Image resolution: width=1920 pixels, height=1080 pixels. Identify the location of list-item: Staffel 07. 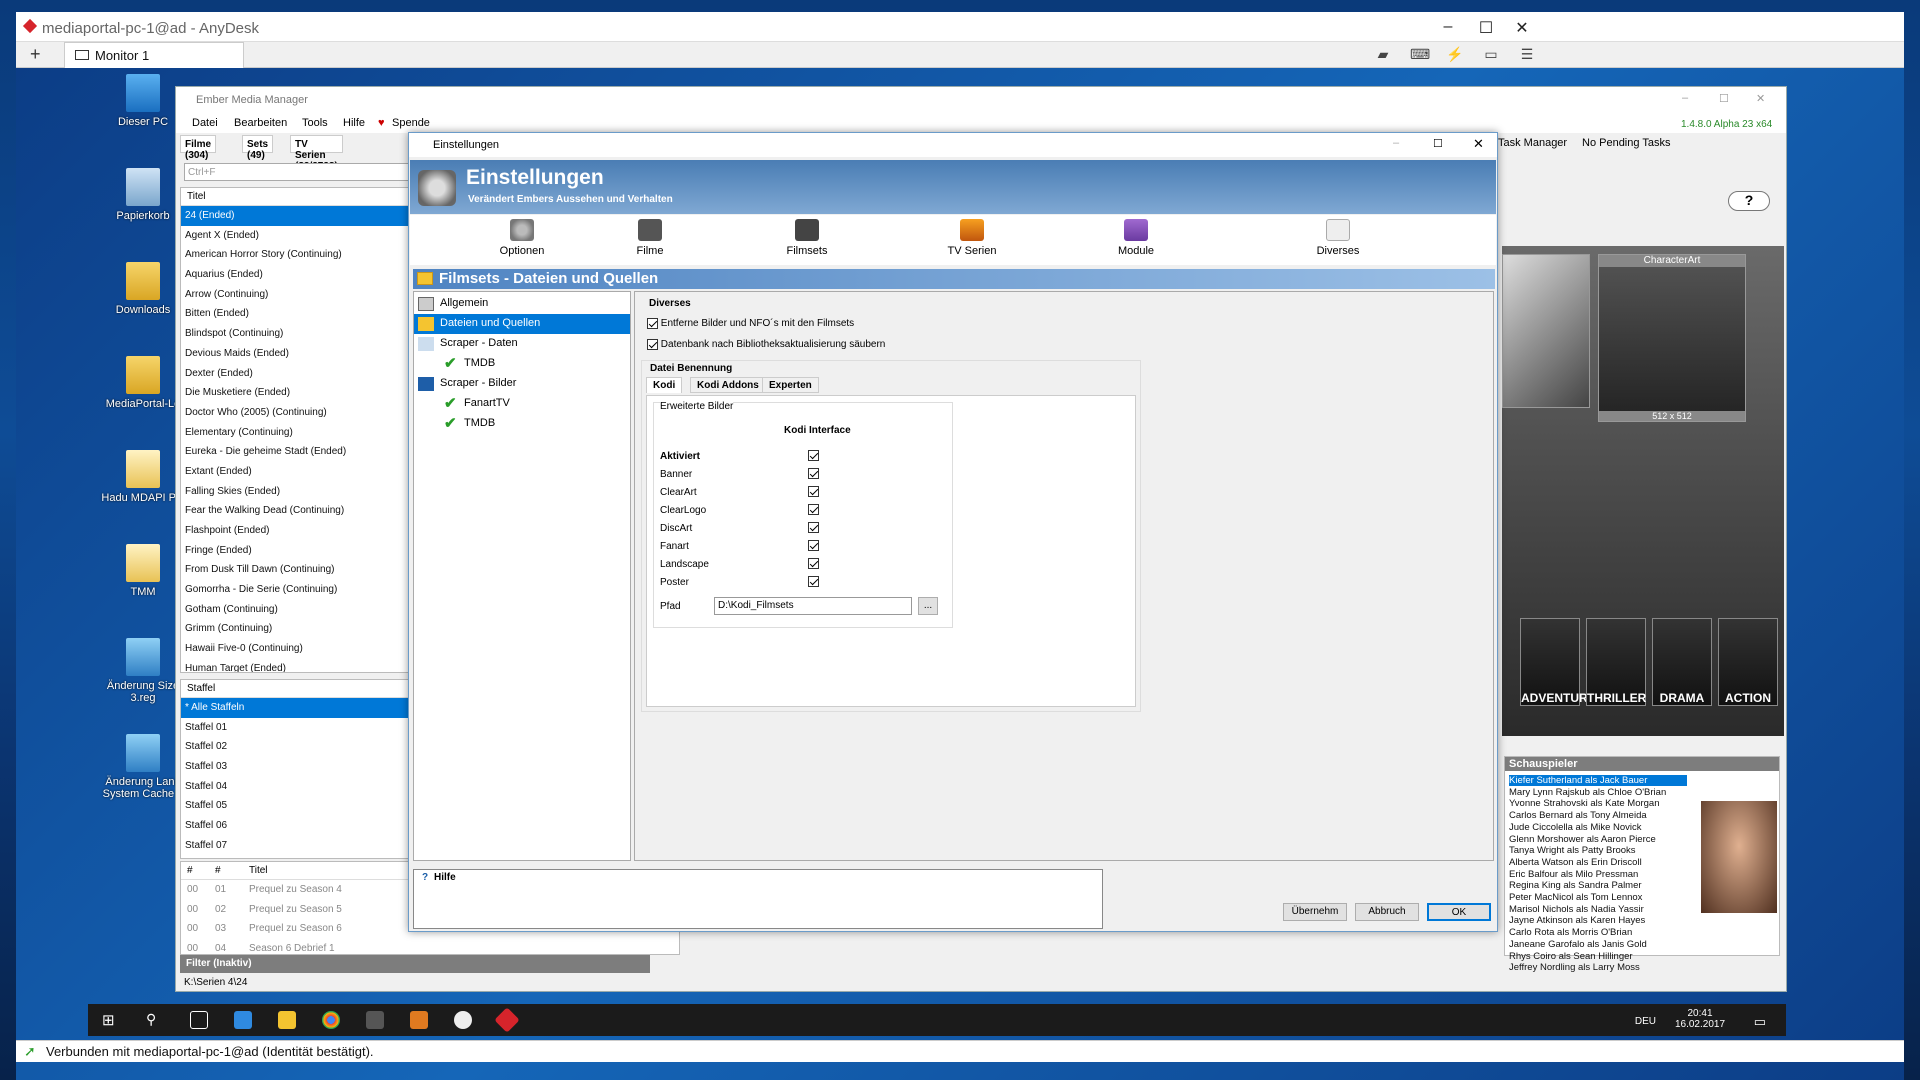
(296, 846).